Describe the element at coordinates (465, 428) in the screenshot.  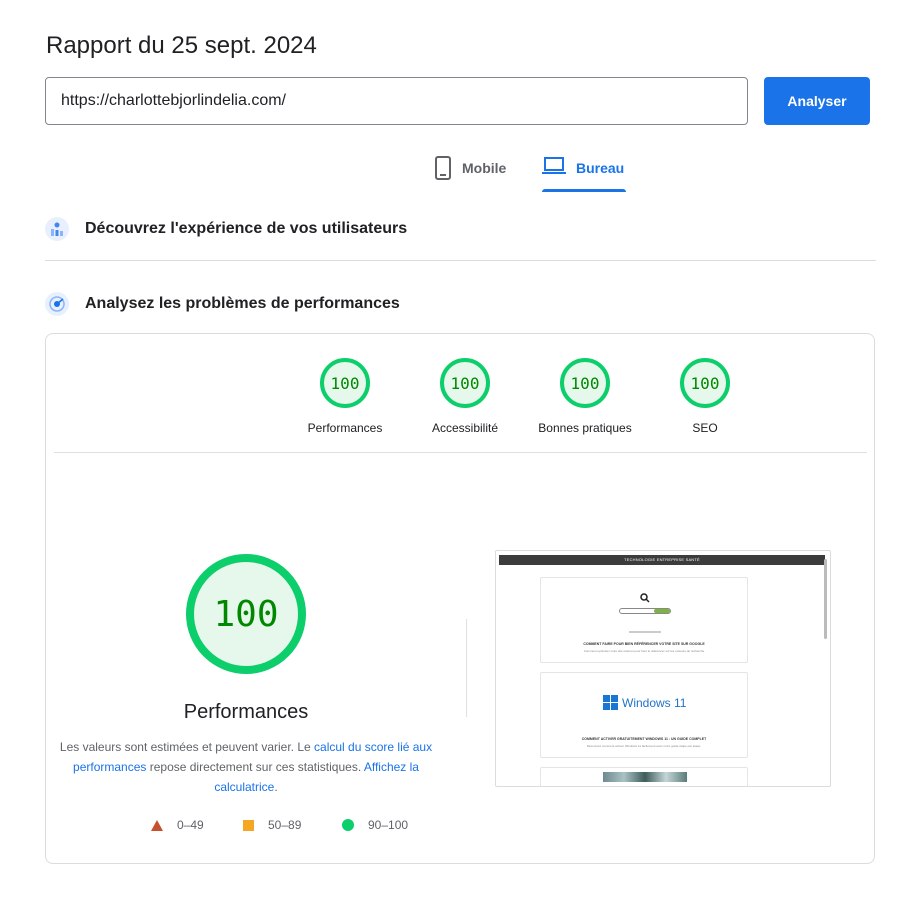
I see `gauge-accessibility-label: Accessibilité` at that location.